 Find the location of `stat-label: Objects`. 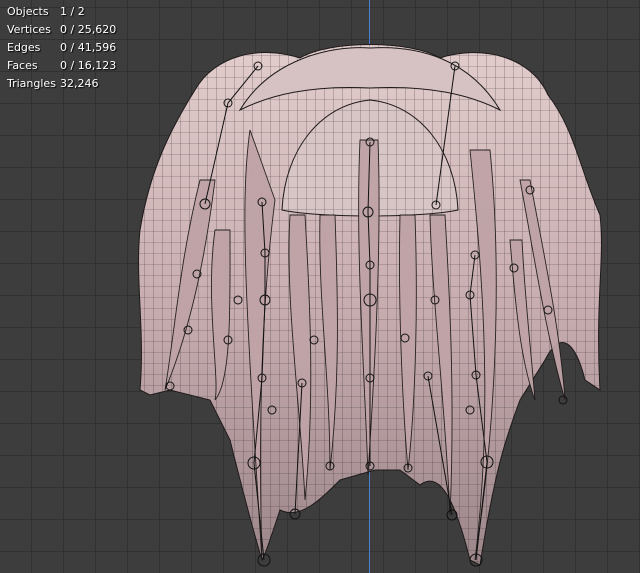

stat-label: Objects is located at coordinates (28, 11).